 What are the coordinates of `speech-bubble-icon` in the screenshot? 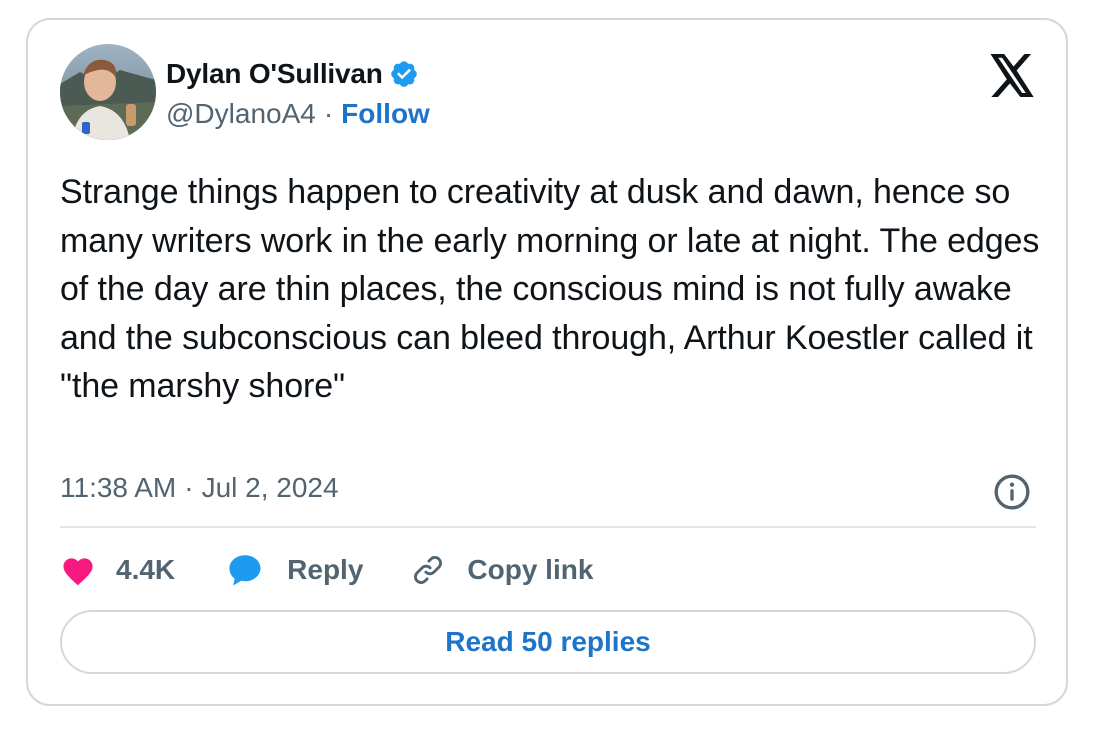 It's located at (245, 570).